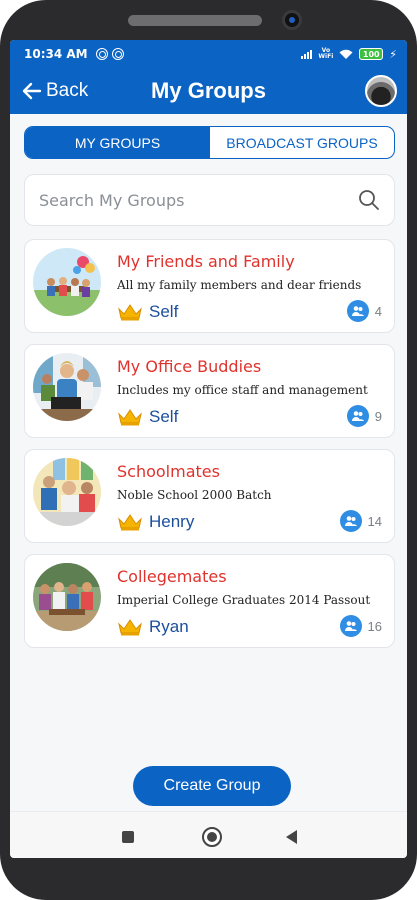  I want to click on battery-level: 100, so click(371, 54).